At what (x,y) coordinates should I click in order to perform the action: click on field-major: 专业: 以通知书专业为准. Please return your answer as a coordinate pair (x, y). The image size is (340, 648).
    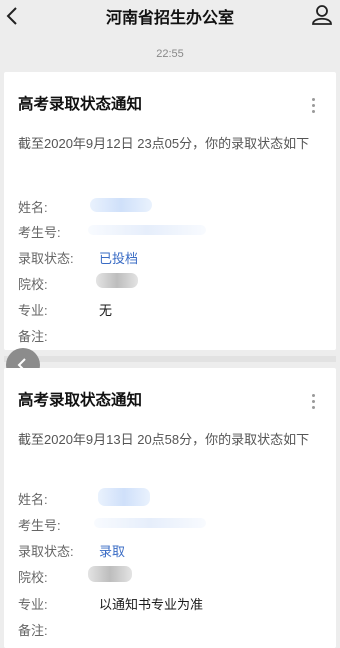
    Looking at the image, I should click on (173, 603).